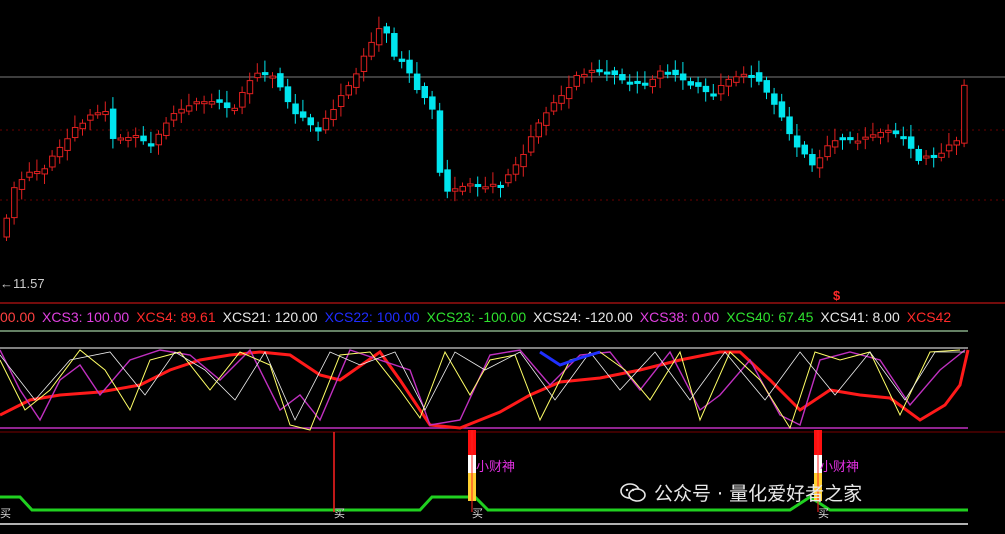 The width and height of the screenshot is (1005, 534). I want to click on white-osc-line, so click(482, 386).